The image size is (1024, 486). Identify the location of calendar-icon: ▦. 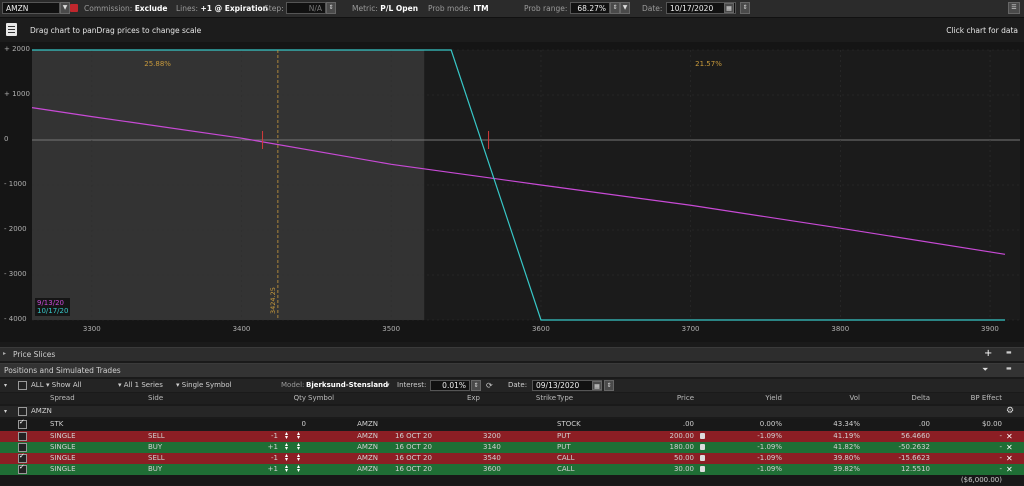
(729, 8).